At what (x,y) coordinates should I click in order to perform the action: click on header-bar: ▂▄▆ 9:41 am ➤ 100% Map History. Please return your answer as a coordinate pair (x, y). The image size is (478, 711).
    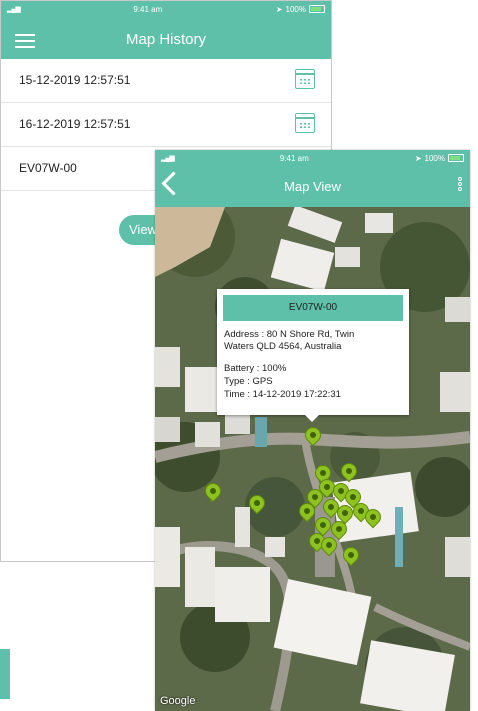
    Looking at the image, I should click on (166, 30).